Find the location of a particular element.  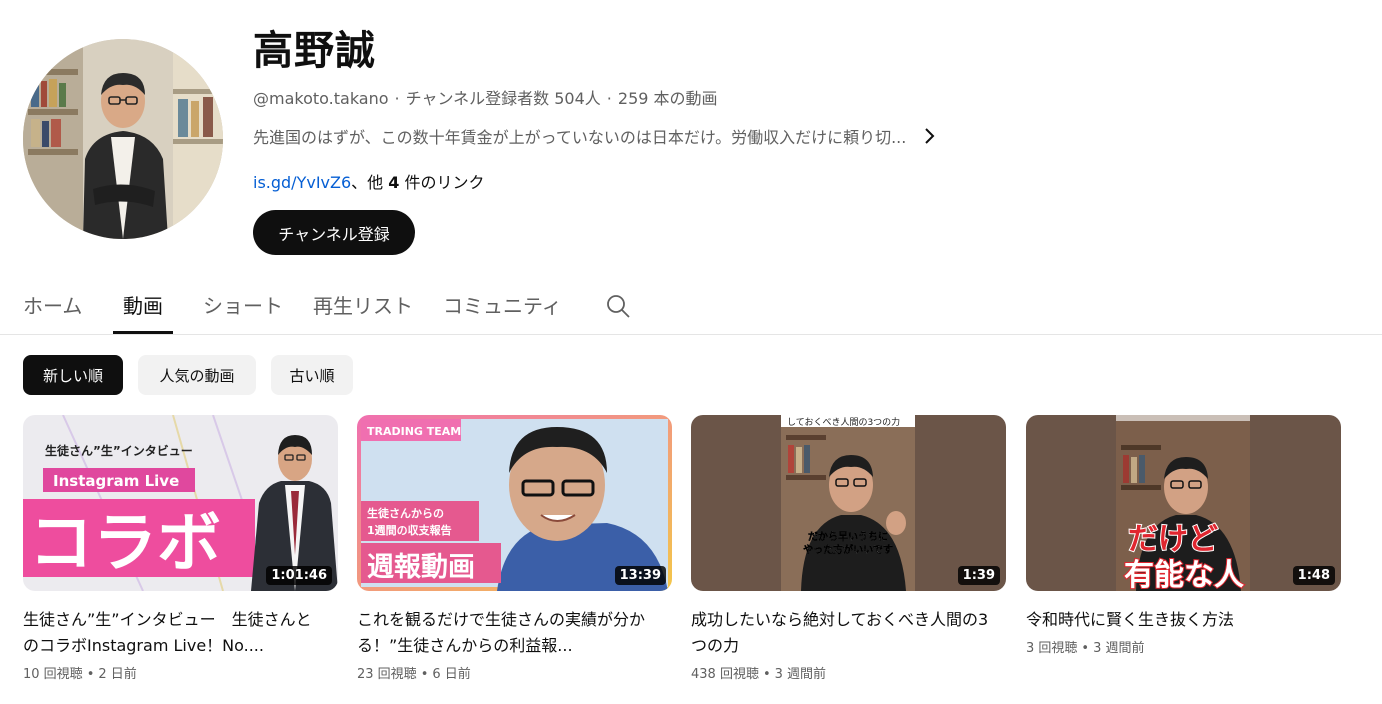

channel-links: is.gd/YvIvZ6、他 4 件のリンク is located at coordinates (368, 181).